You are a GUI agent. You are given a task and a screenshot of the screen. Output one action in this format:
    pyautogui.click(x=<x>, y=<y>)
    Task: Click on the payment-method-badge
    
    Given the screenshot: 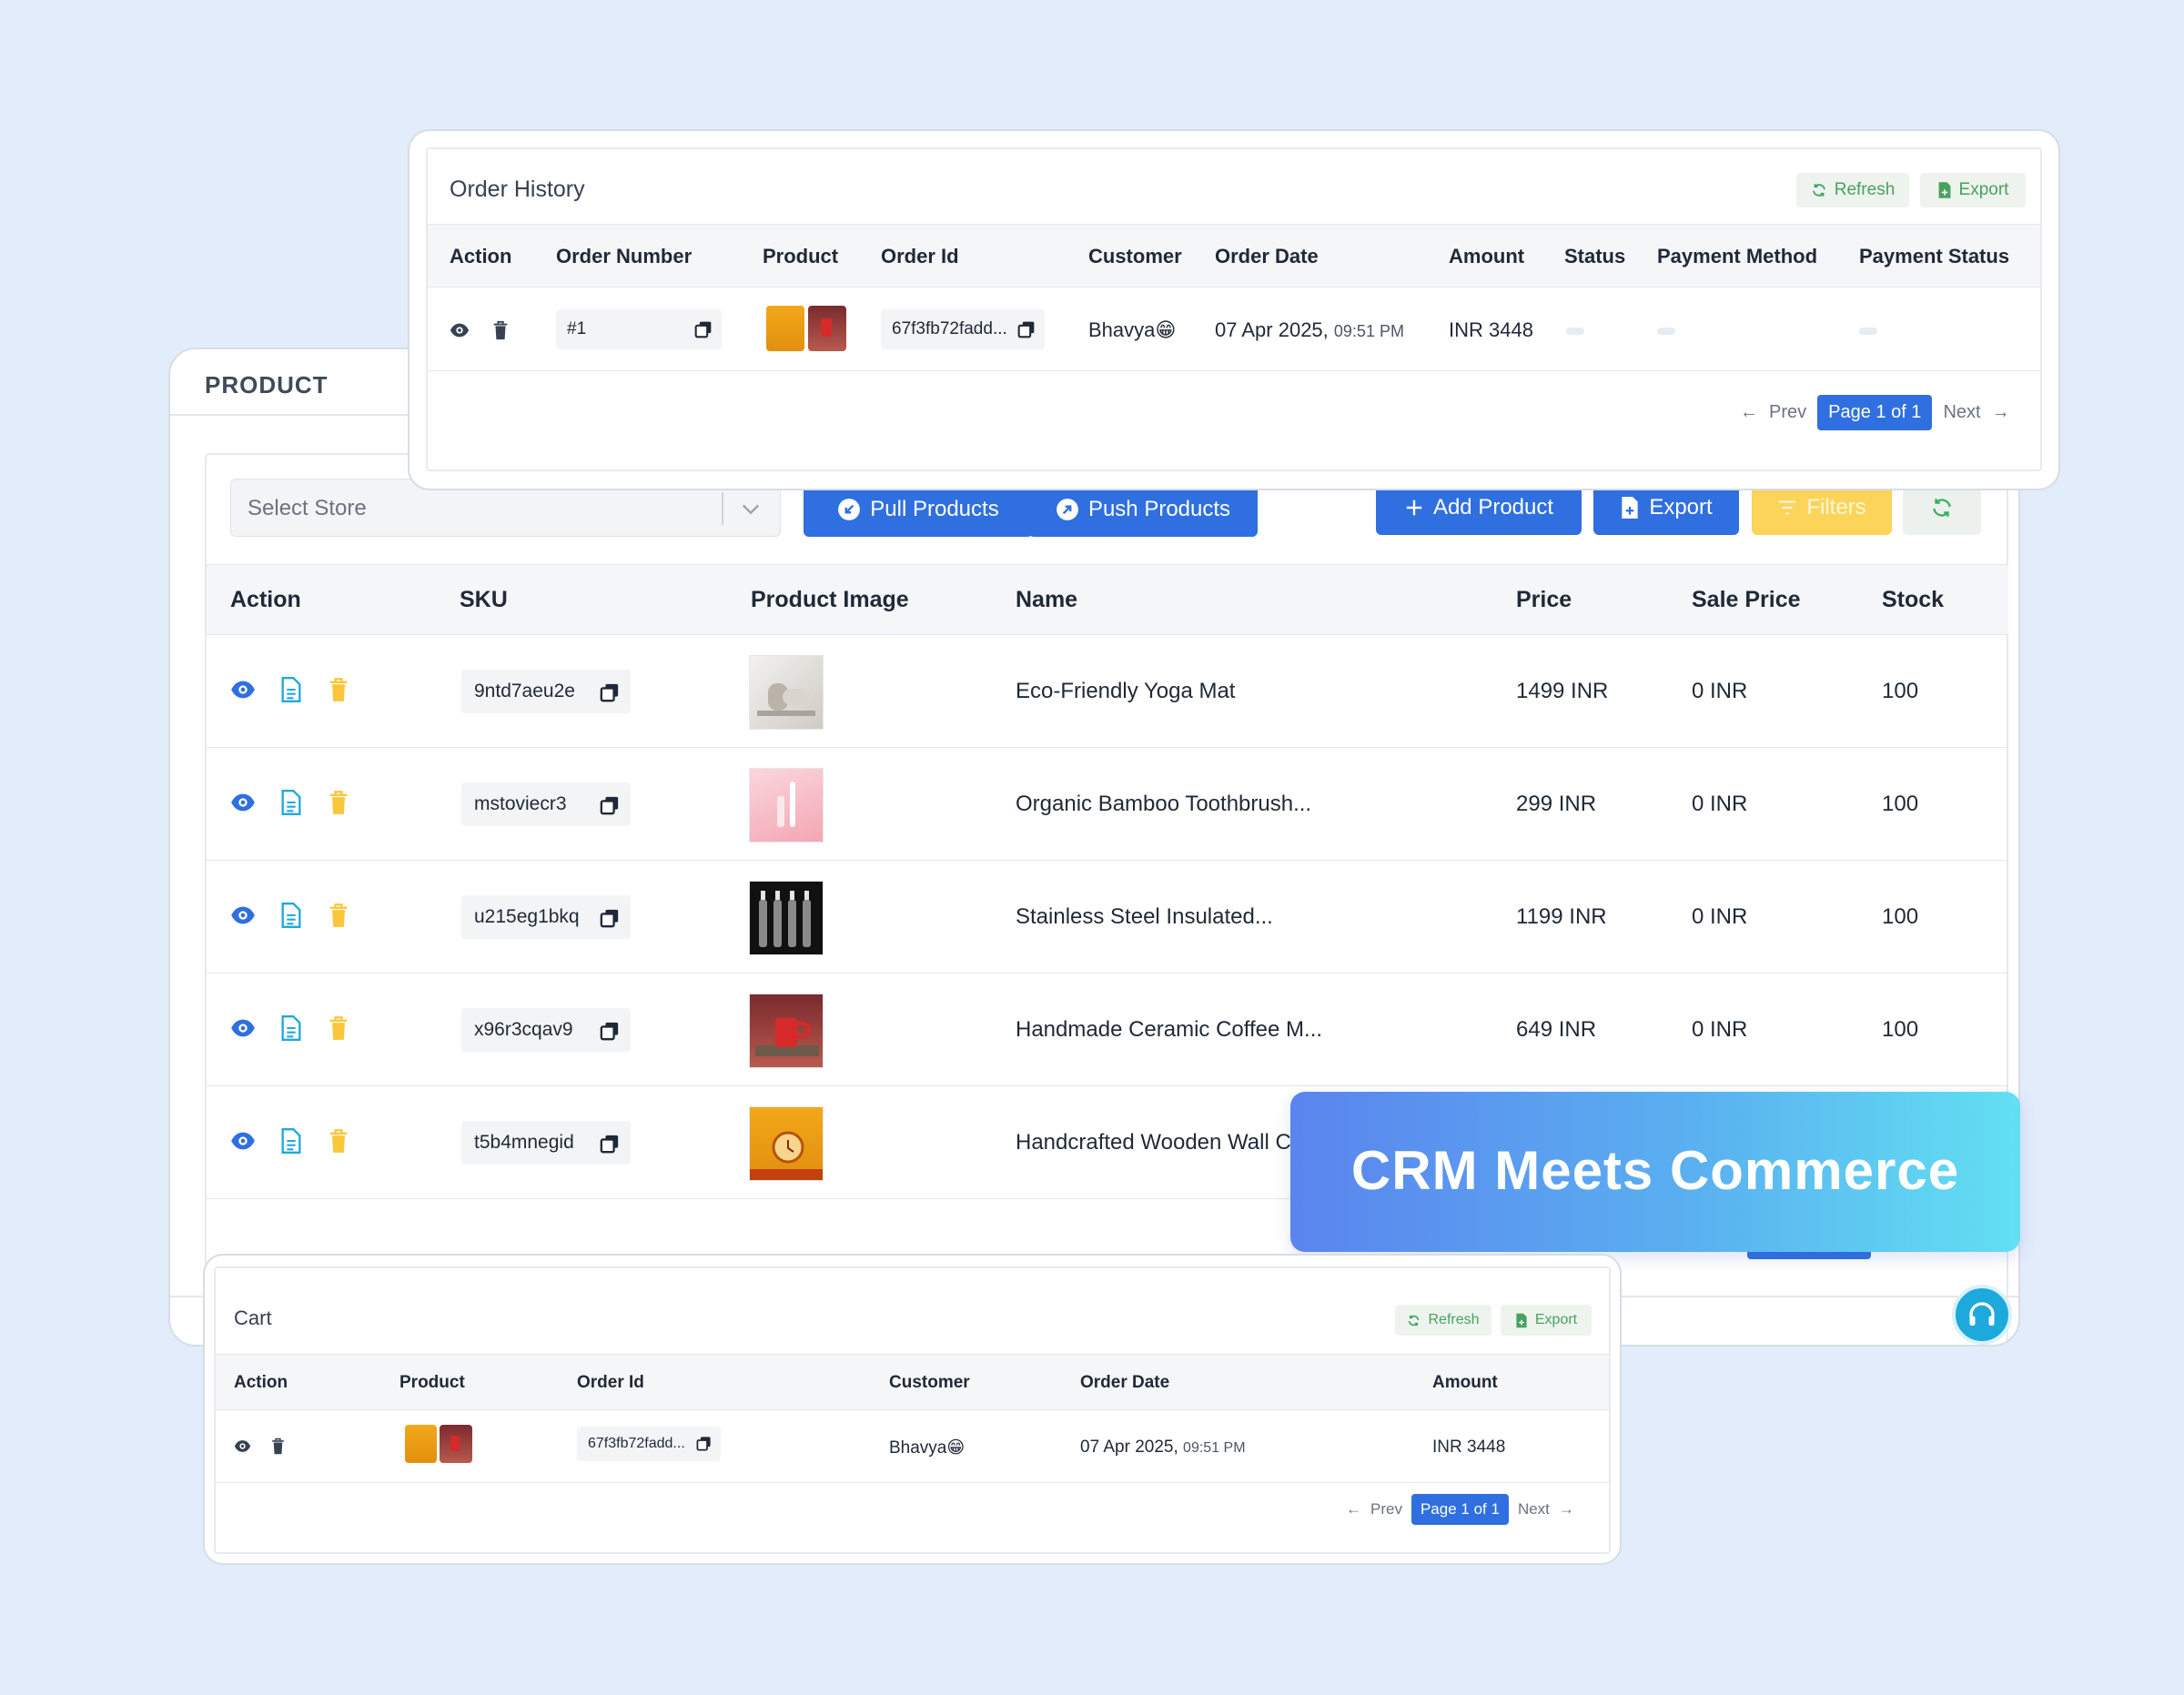 What is the action you would take?
    pyautogui.click(x=1666, y=332)
    